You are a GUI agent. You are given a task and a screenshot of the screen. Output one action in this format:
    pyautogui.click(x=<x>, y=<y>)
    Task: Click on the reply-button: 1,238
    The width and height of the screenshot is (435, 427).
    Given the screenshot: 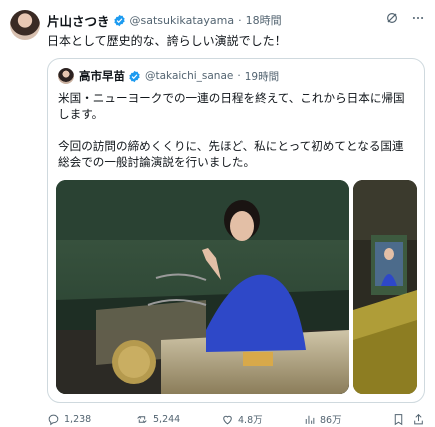 What is the action you would take?
    pyautogui.click(x=69, y=419)
    